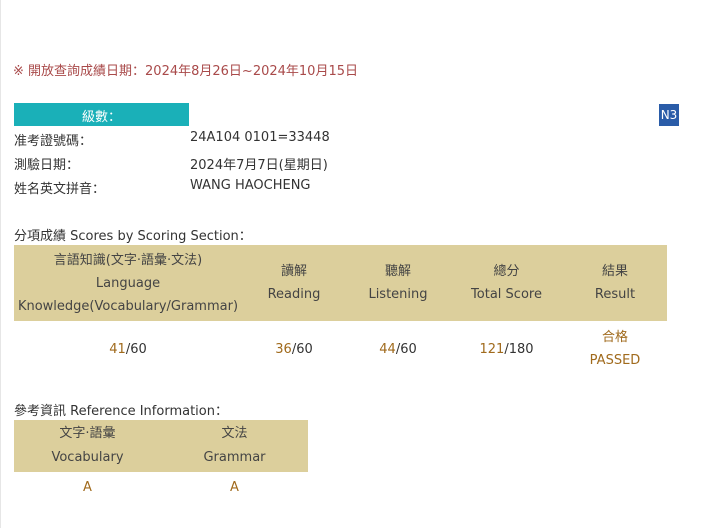  What do you see at coordinates (185, 71) in the screenshot?
I see `score-query-period-notice: ※ 開放查詢成績日期：2024年8月26日~2024年10月15日` at bounding box center [185, 71].